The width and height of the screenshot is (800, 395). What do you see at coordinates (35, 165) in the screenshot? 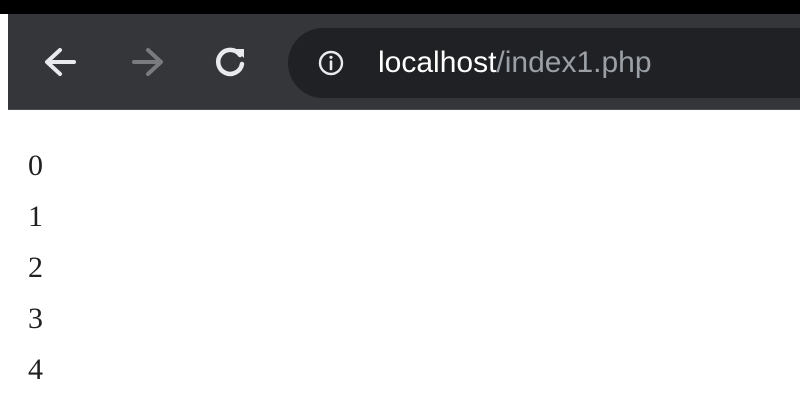
I see `output-line: 0` at bounding box center [35, 165].